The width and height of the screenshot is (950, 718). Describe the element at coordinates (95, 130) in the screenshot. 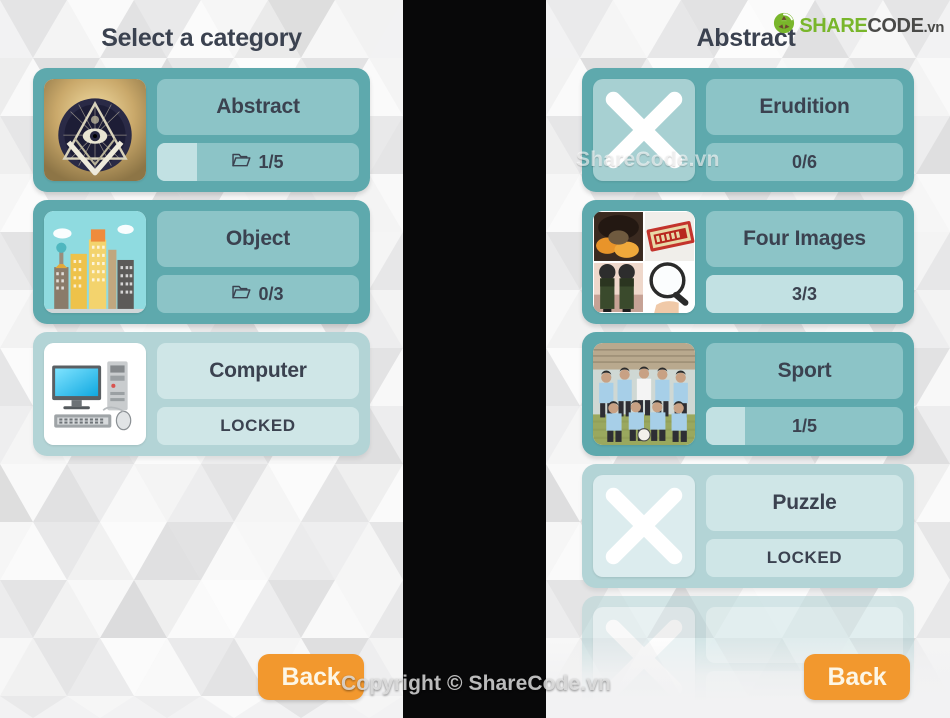

I see `eye-pyramid-art-thumbnail` at that location.